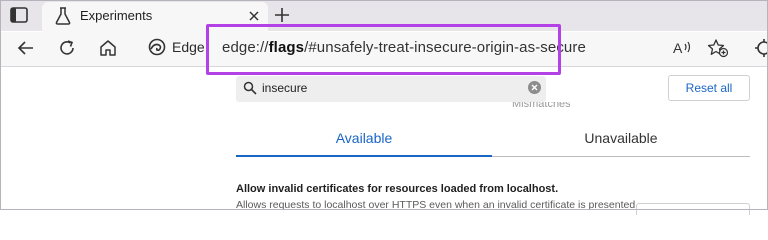  Describe the element at coordinates (250, 88) in the screenshot. I see `search-icon` at that location.